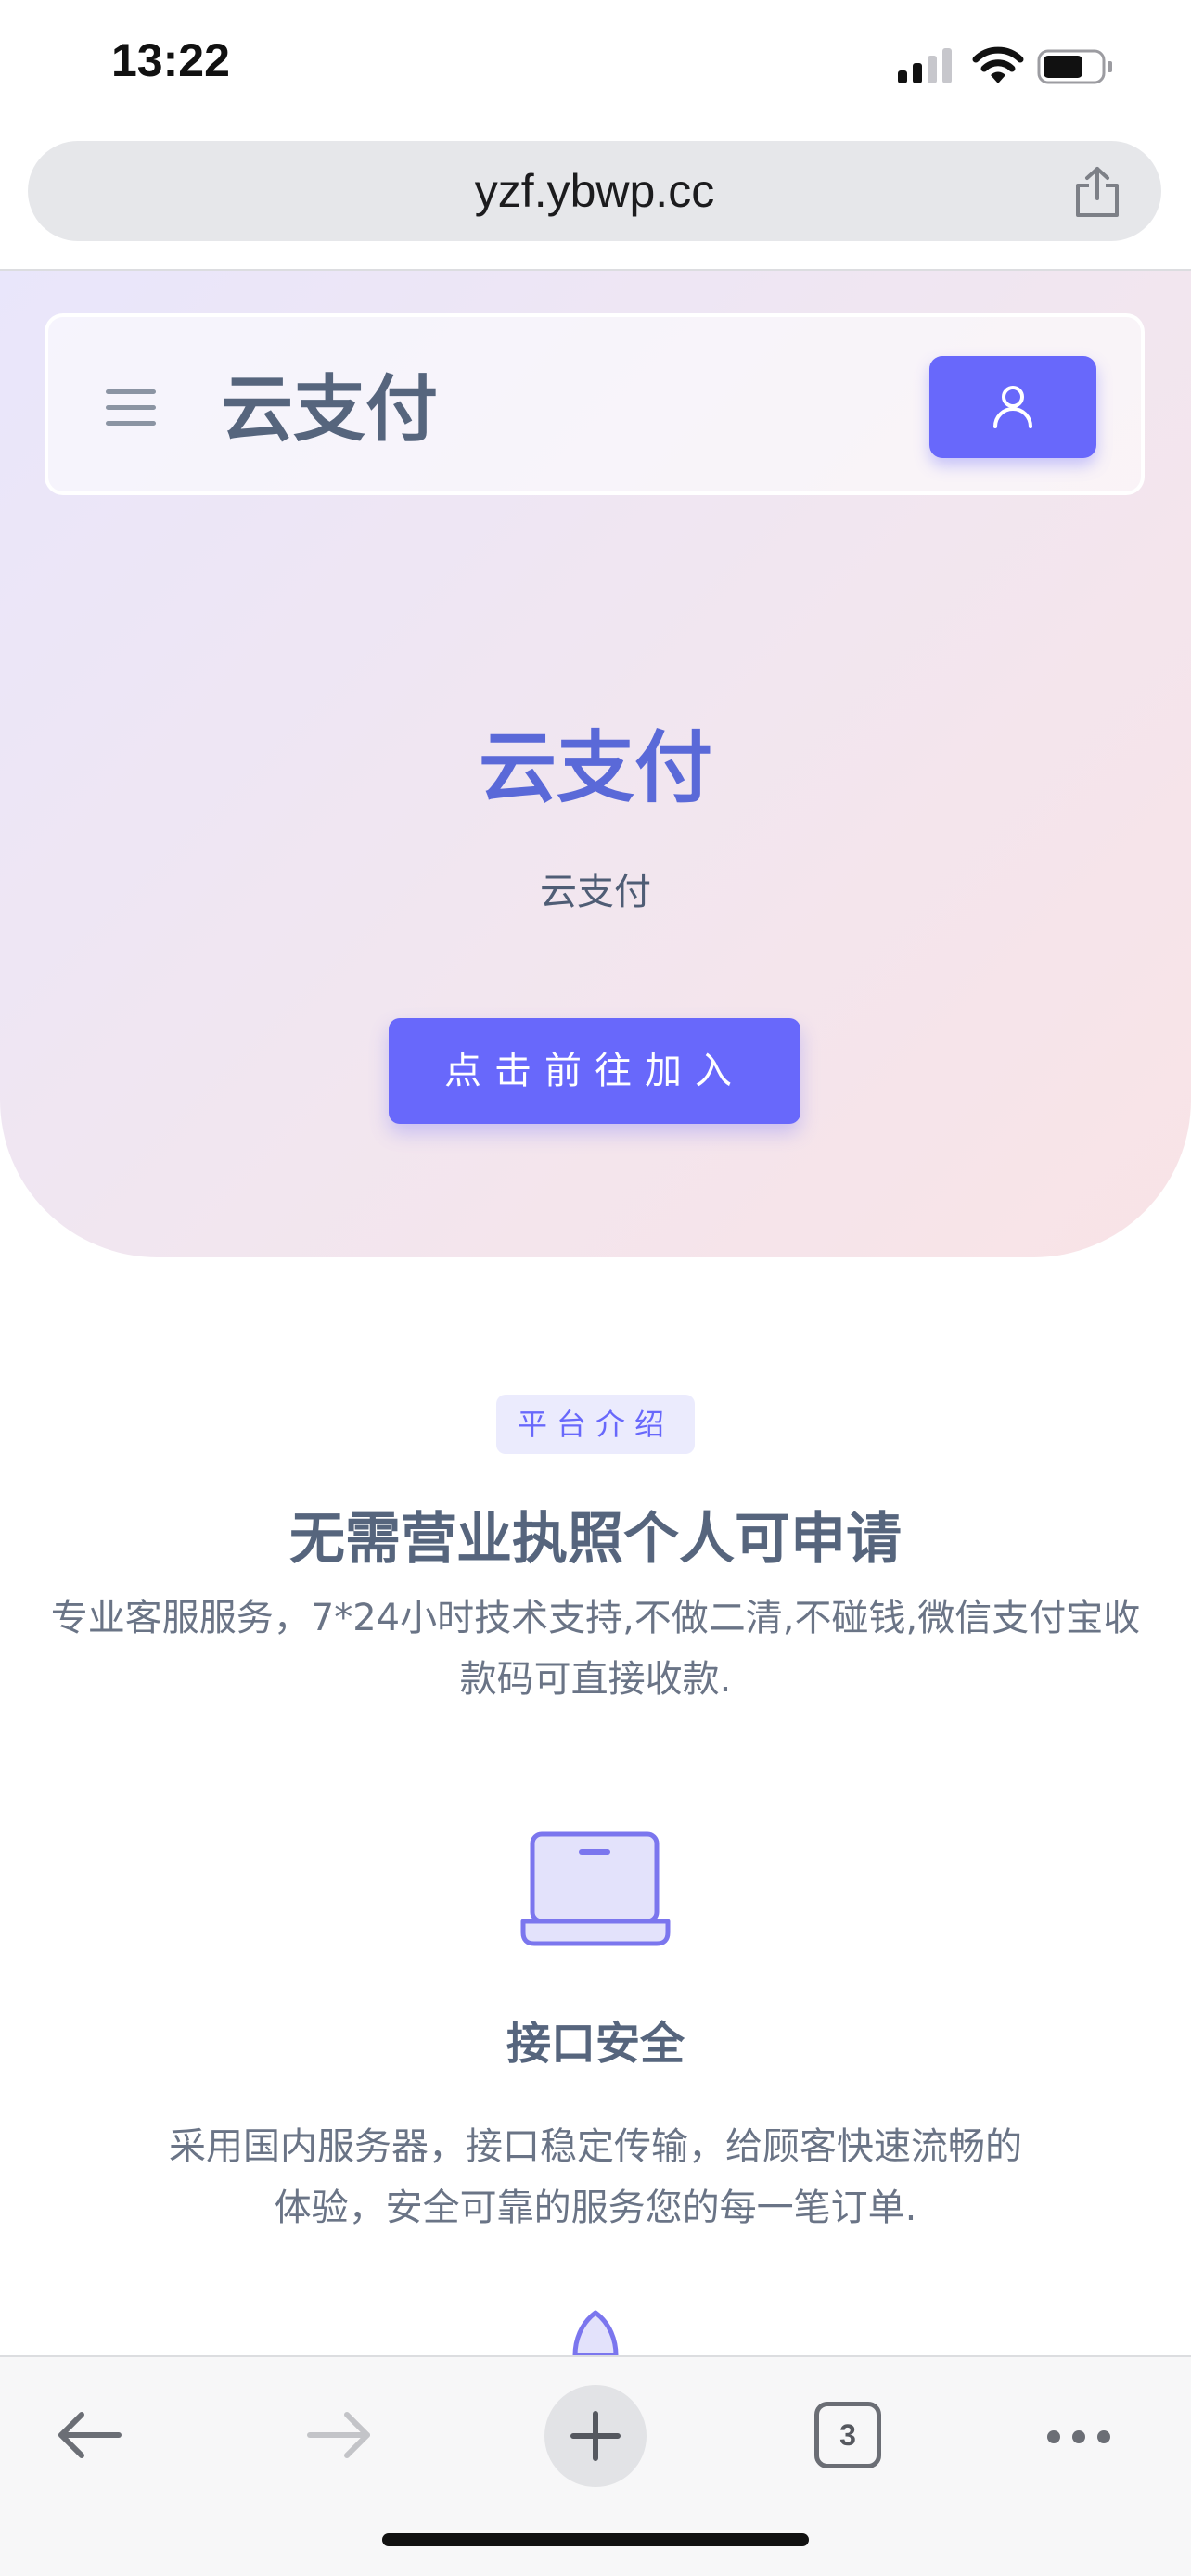 The width and height of the screenshot is (1191, 2576). I want to click on back-arrow-icon, so click(88, 2435).